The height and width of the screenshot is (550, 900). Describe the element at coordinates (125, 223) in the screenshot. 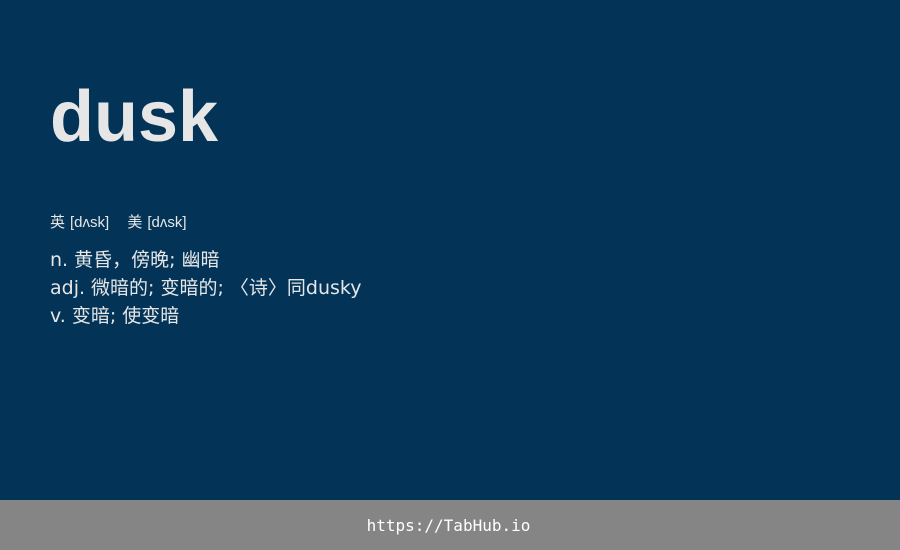

I see `phonetics-row: 英 [dʌsk] 美 [dʌsk]` at that location.